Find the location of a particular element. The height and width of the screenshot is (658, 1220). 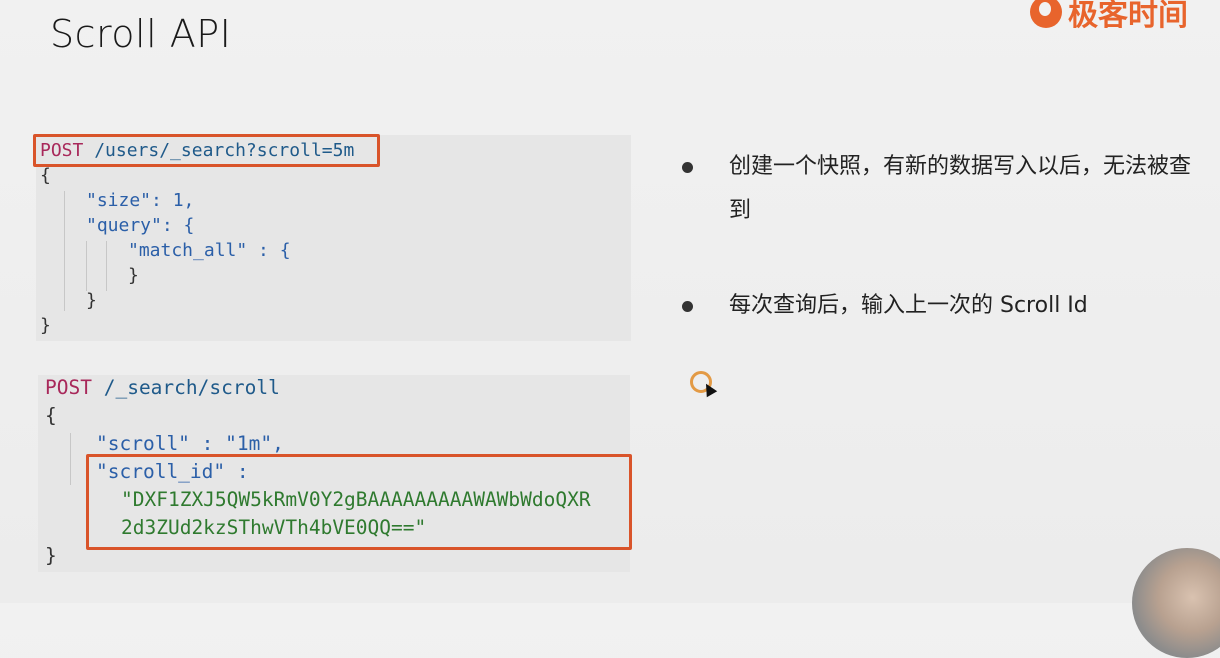

presenter-avatar is located at coordinates (1176, 603).